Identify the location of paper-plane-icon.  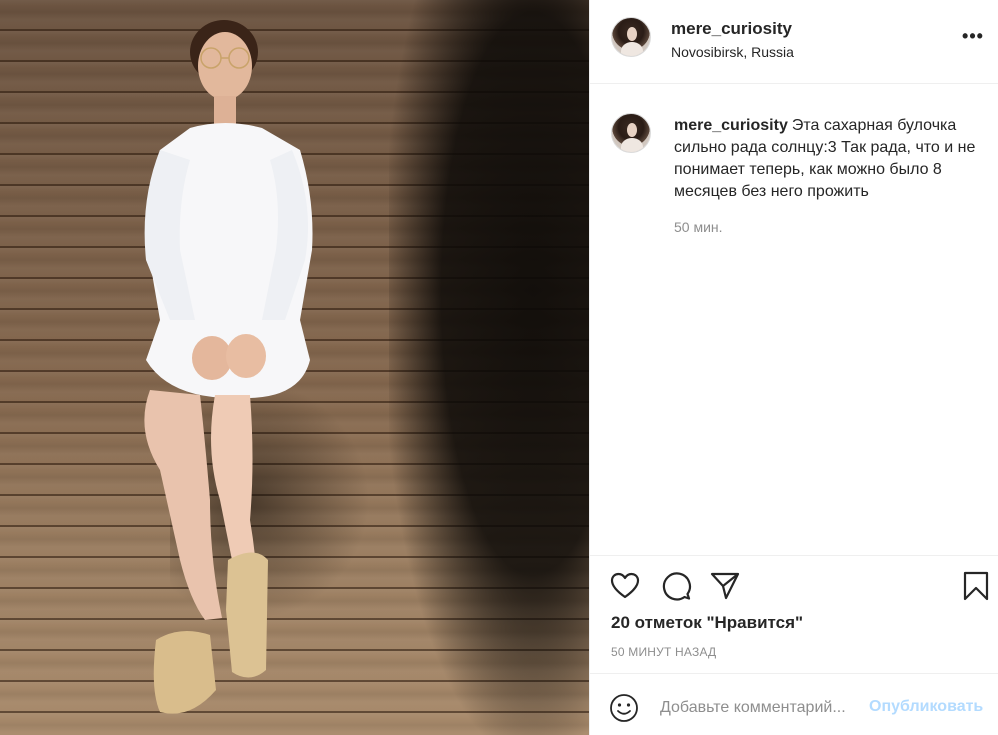
(725, 586).